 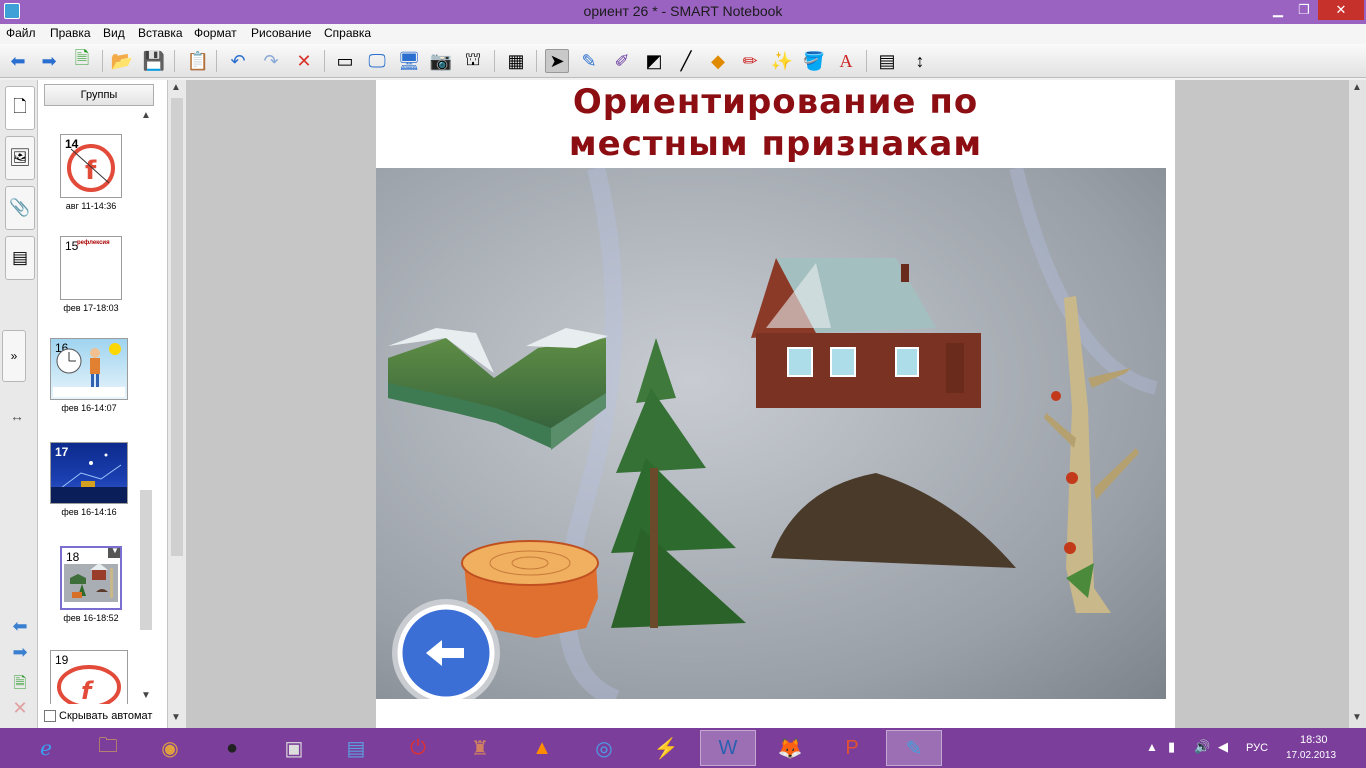 What do you see at coordinates (654, 61) in the screenshot?
I see `eraser-icon: ◩` at bounding box center [654, 61].